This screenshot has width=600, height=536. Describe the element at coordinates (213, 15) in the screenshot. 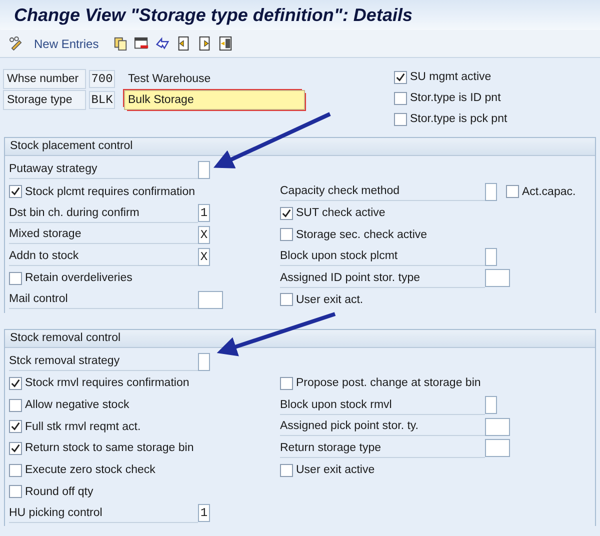

I see `window-title: Change View "Storage type definition": Details` at that location.